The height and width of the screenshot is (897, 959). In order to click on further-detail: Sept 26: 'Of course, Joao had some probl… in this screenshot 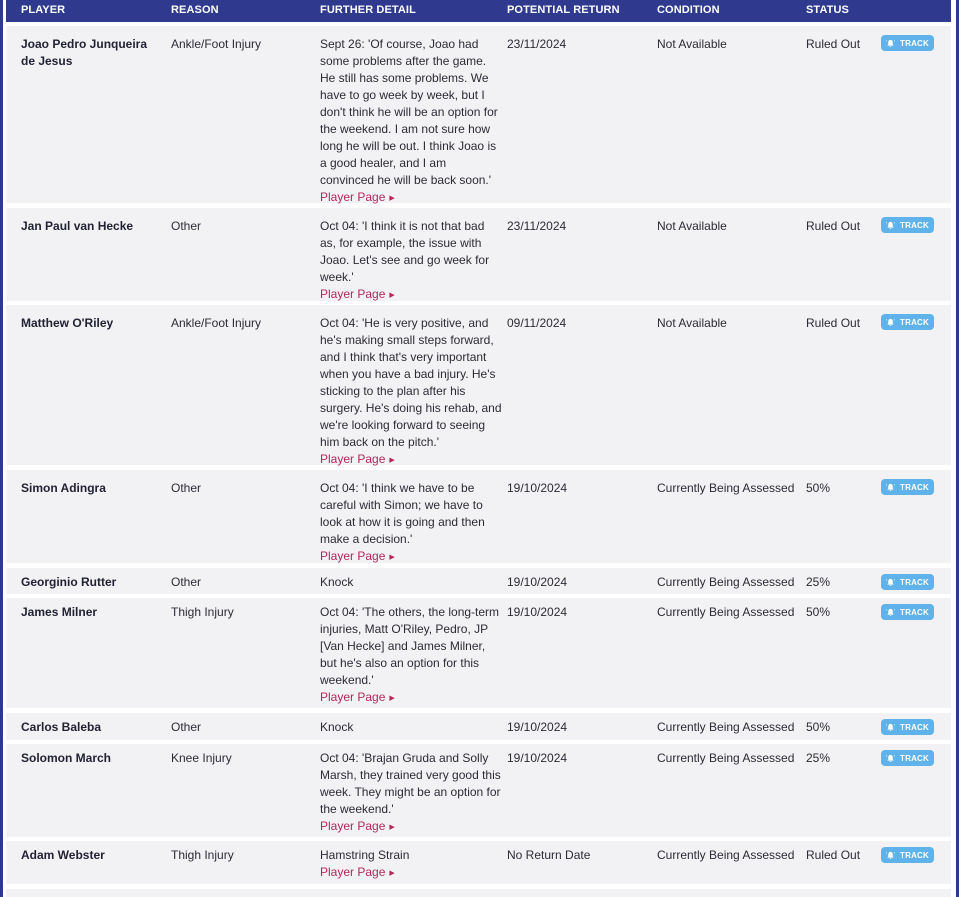, I will do `click(411, 121)`.